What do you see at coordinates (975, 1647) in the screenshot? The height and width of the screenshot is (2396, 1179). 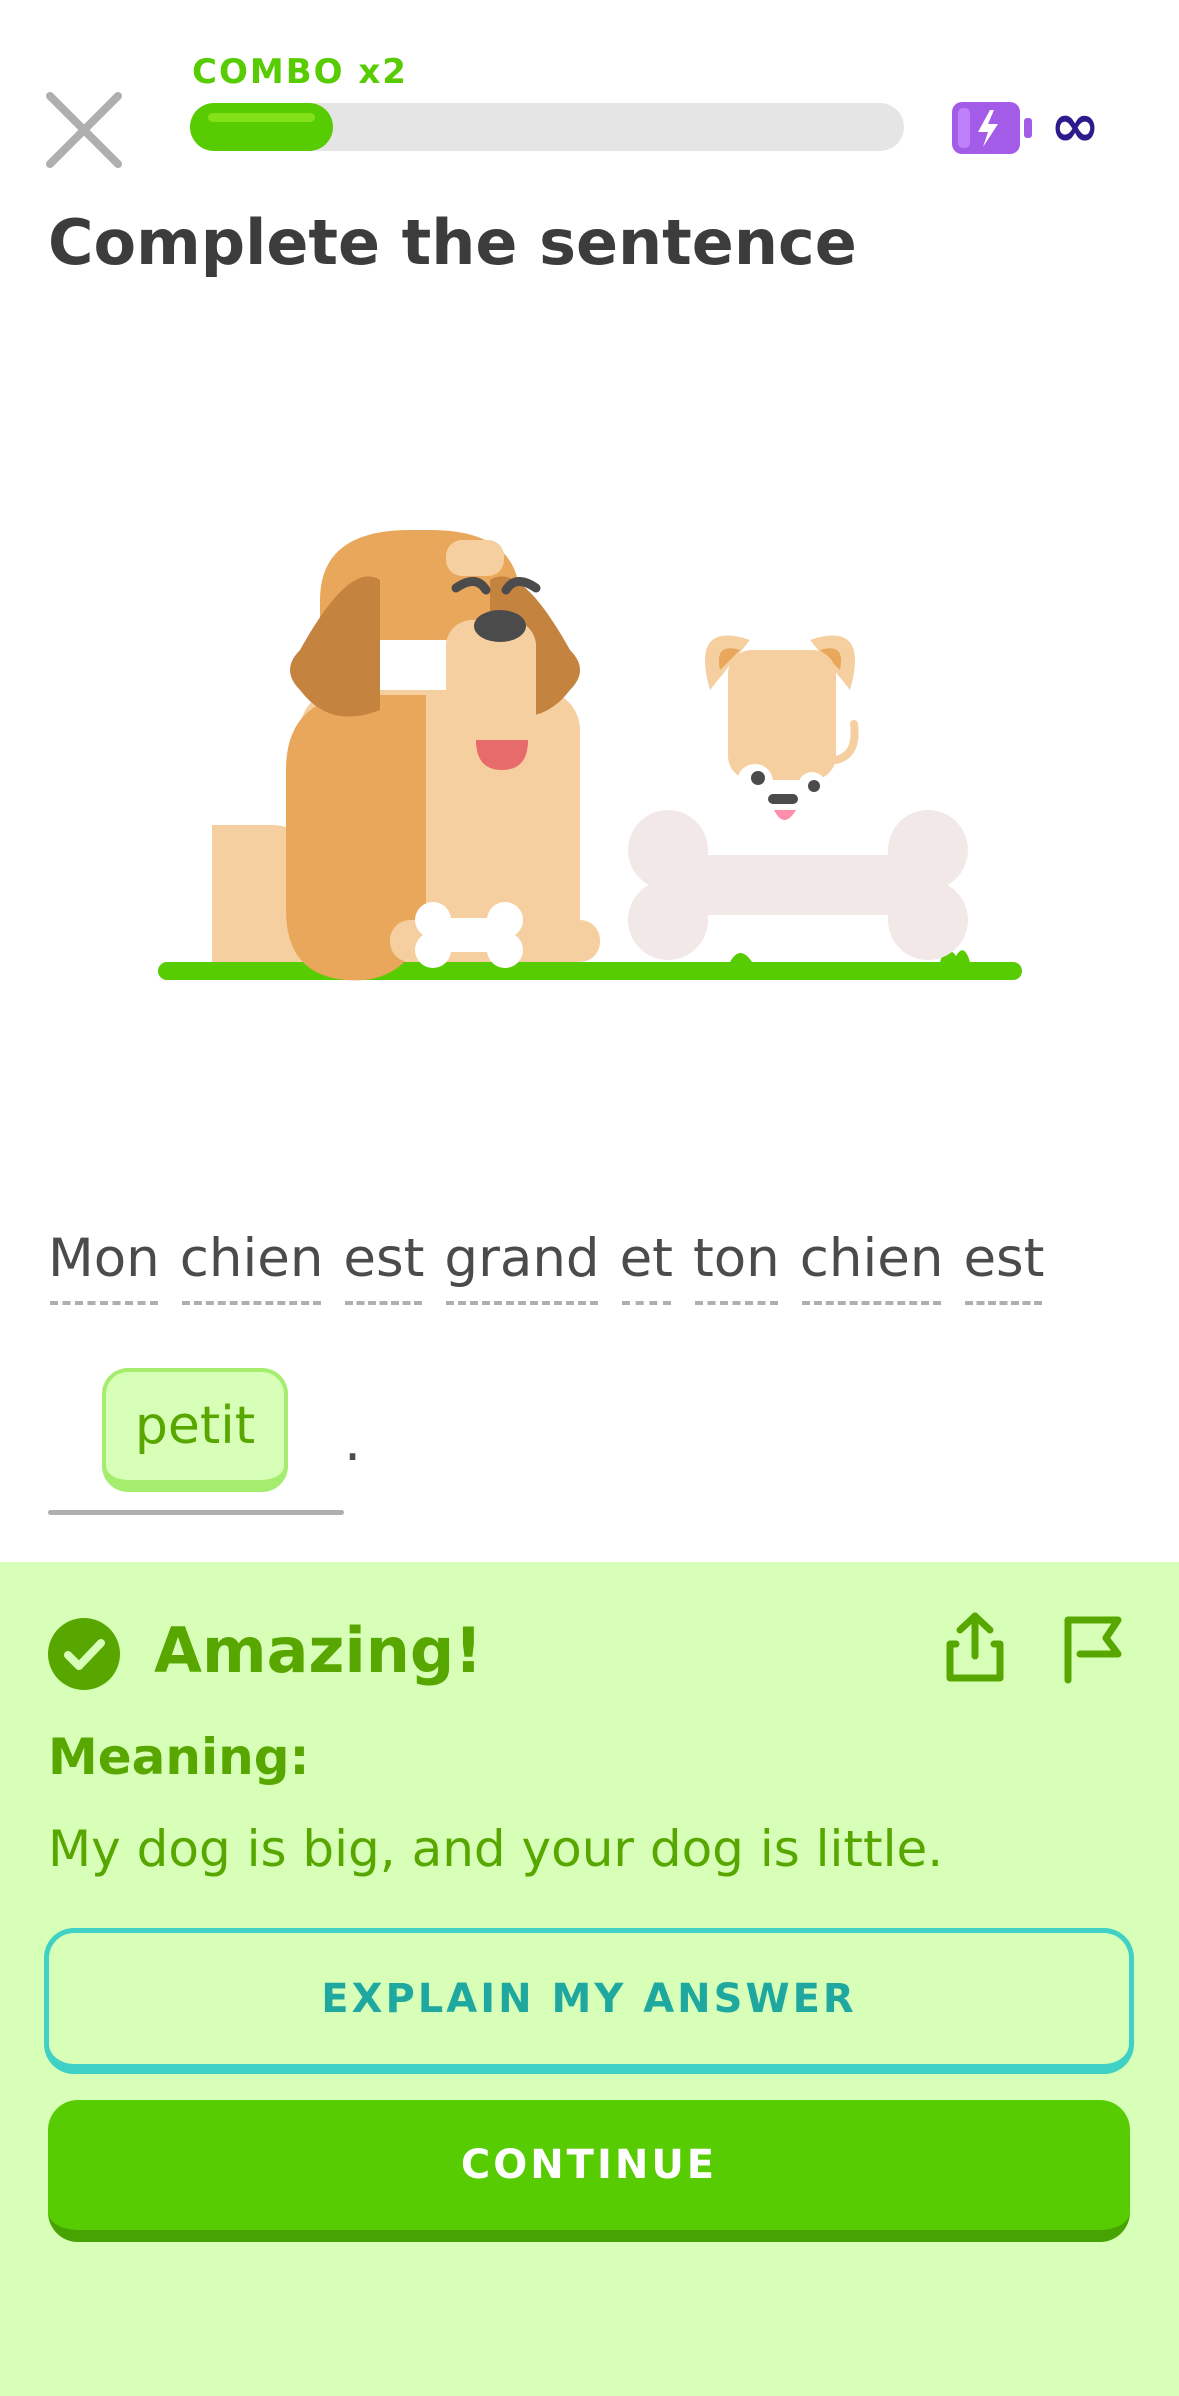 I see `share-icon` at bounding box center [975, 1647].